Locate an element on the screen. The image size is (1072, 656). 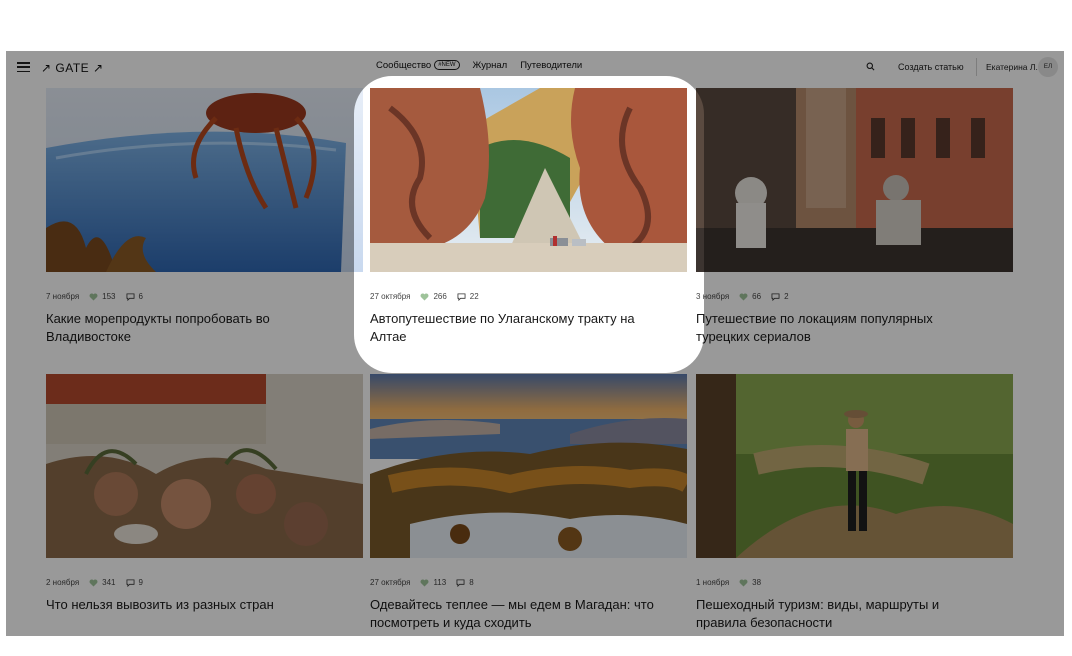
nav-journal: Журнал is located at coordinates (490, 65).